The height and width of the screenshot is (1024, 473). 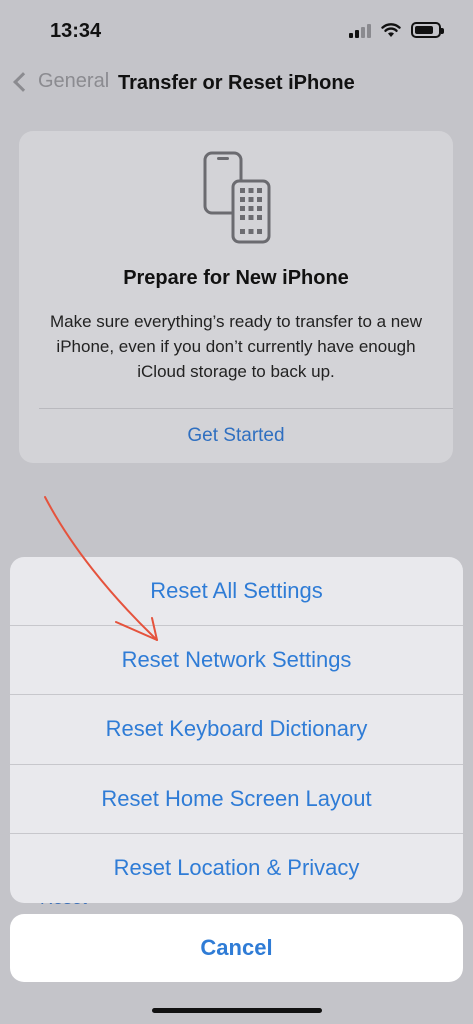 I want to click on cancel-button: Cancel, so click(x=236, y=948).